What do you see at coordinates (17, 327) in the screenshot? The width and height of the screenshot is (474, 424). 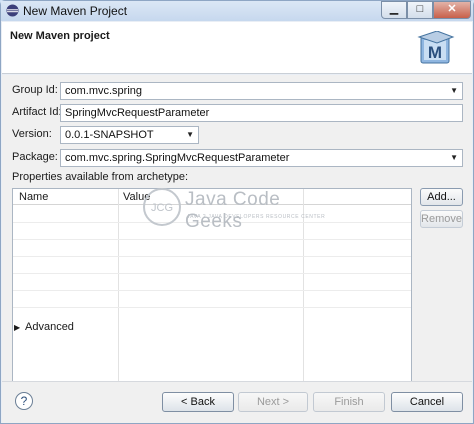 I see `triangle-right-icon: ▶` at bounding box center [17, 327].